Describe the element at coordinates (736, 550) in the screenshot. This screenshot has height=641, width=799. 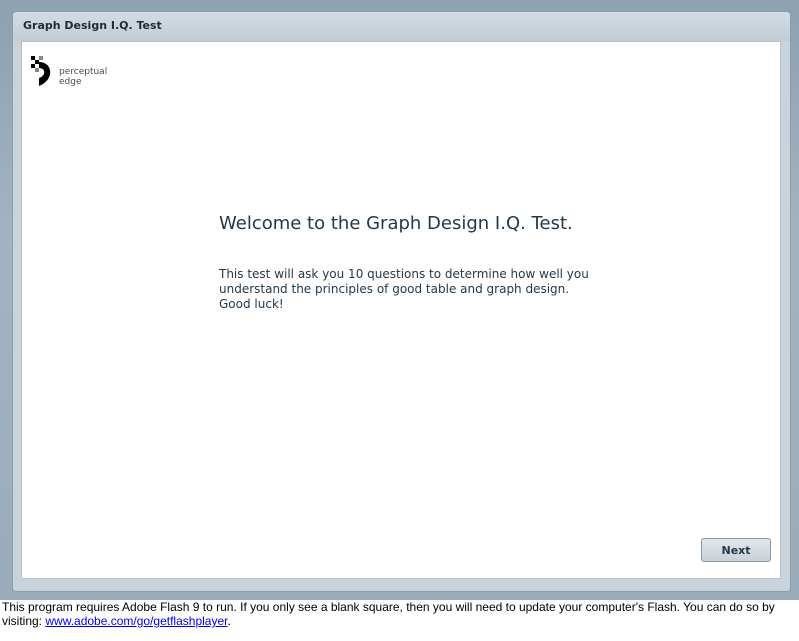
I see `next-button: Next` at that location.